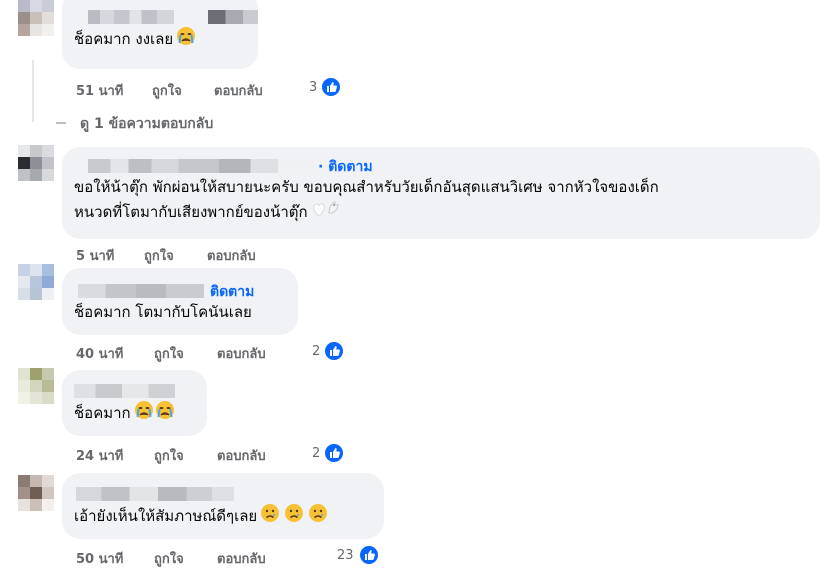 The image size is (833, 572). I want to click on comment-meta: 5 นาที ถูกใจ ตอบกลับ, so click(186, 255).